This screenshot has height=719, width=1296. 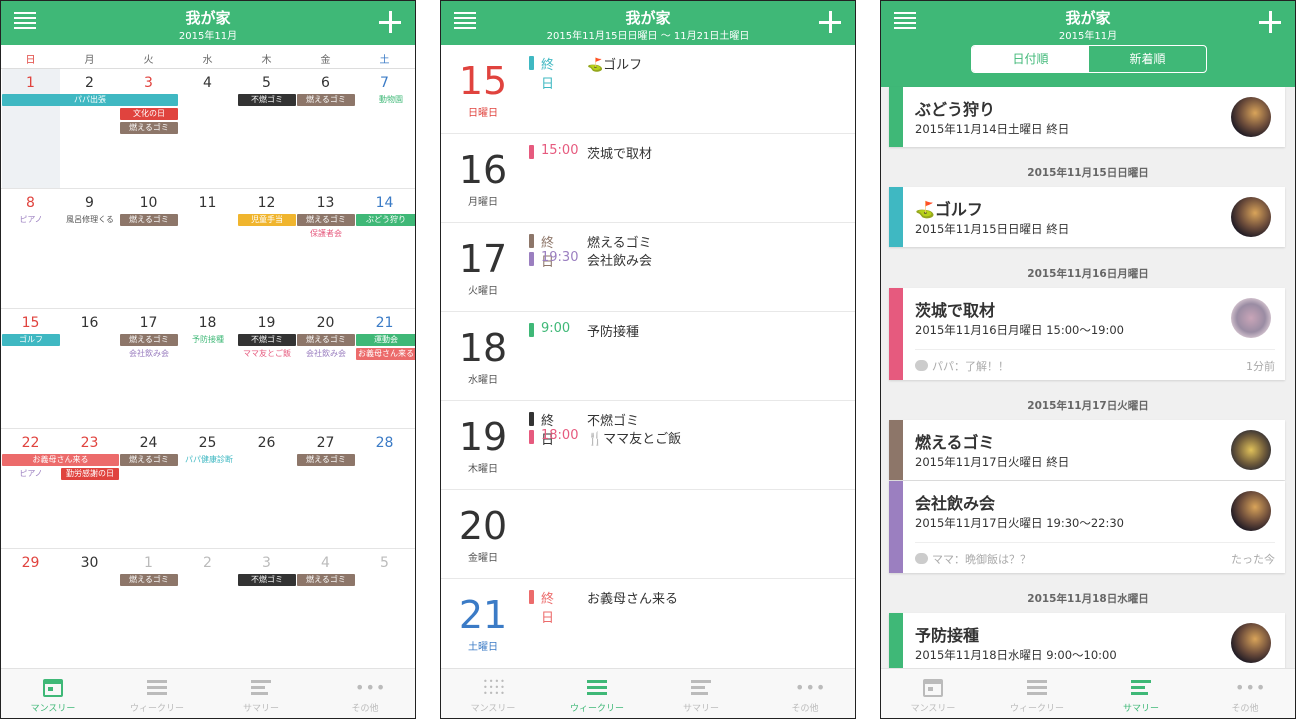 What do you see at coordinates (148, 60) in the screenshot?
I see `dow-tue: 火` at bounding box center [148, 60].